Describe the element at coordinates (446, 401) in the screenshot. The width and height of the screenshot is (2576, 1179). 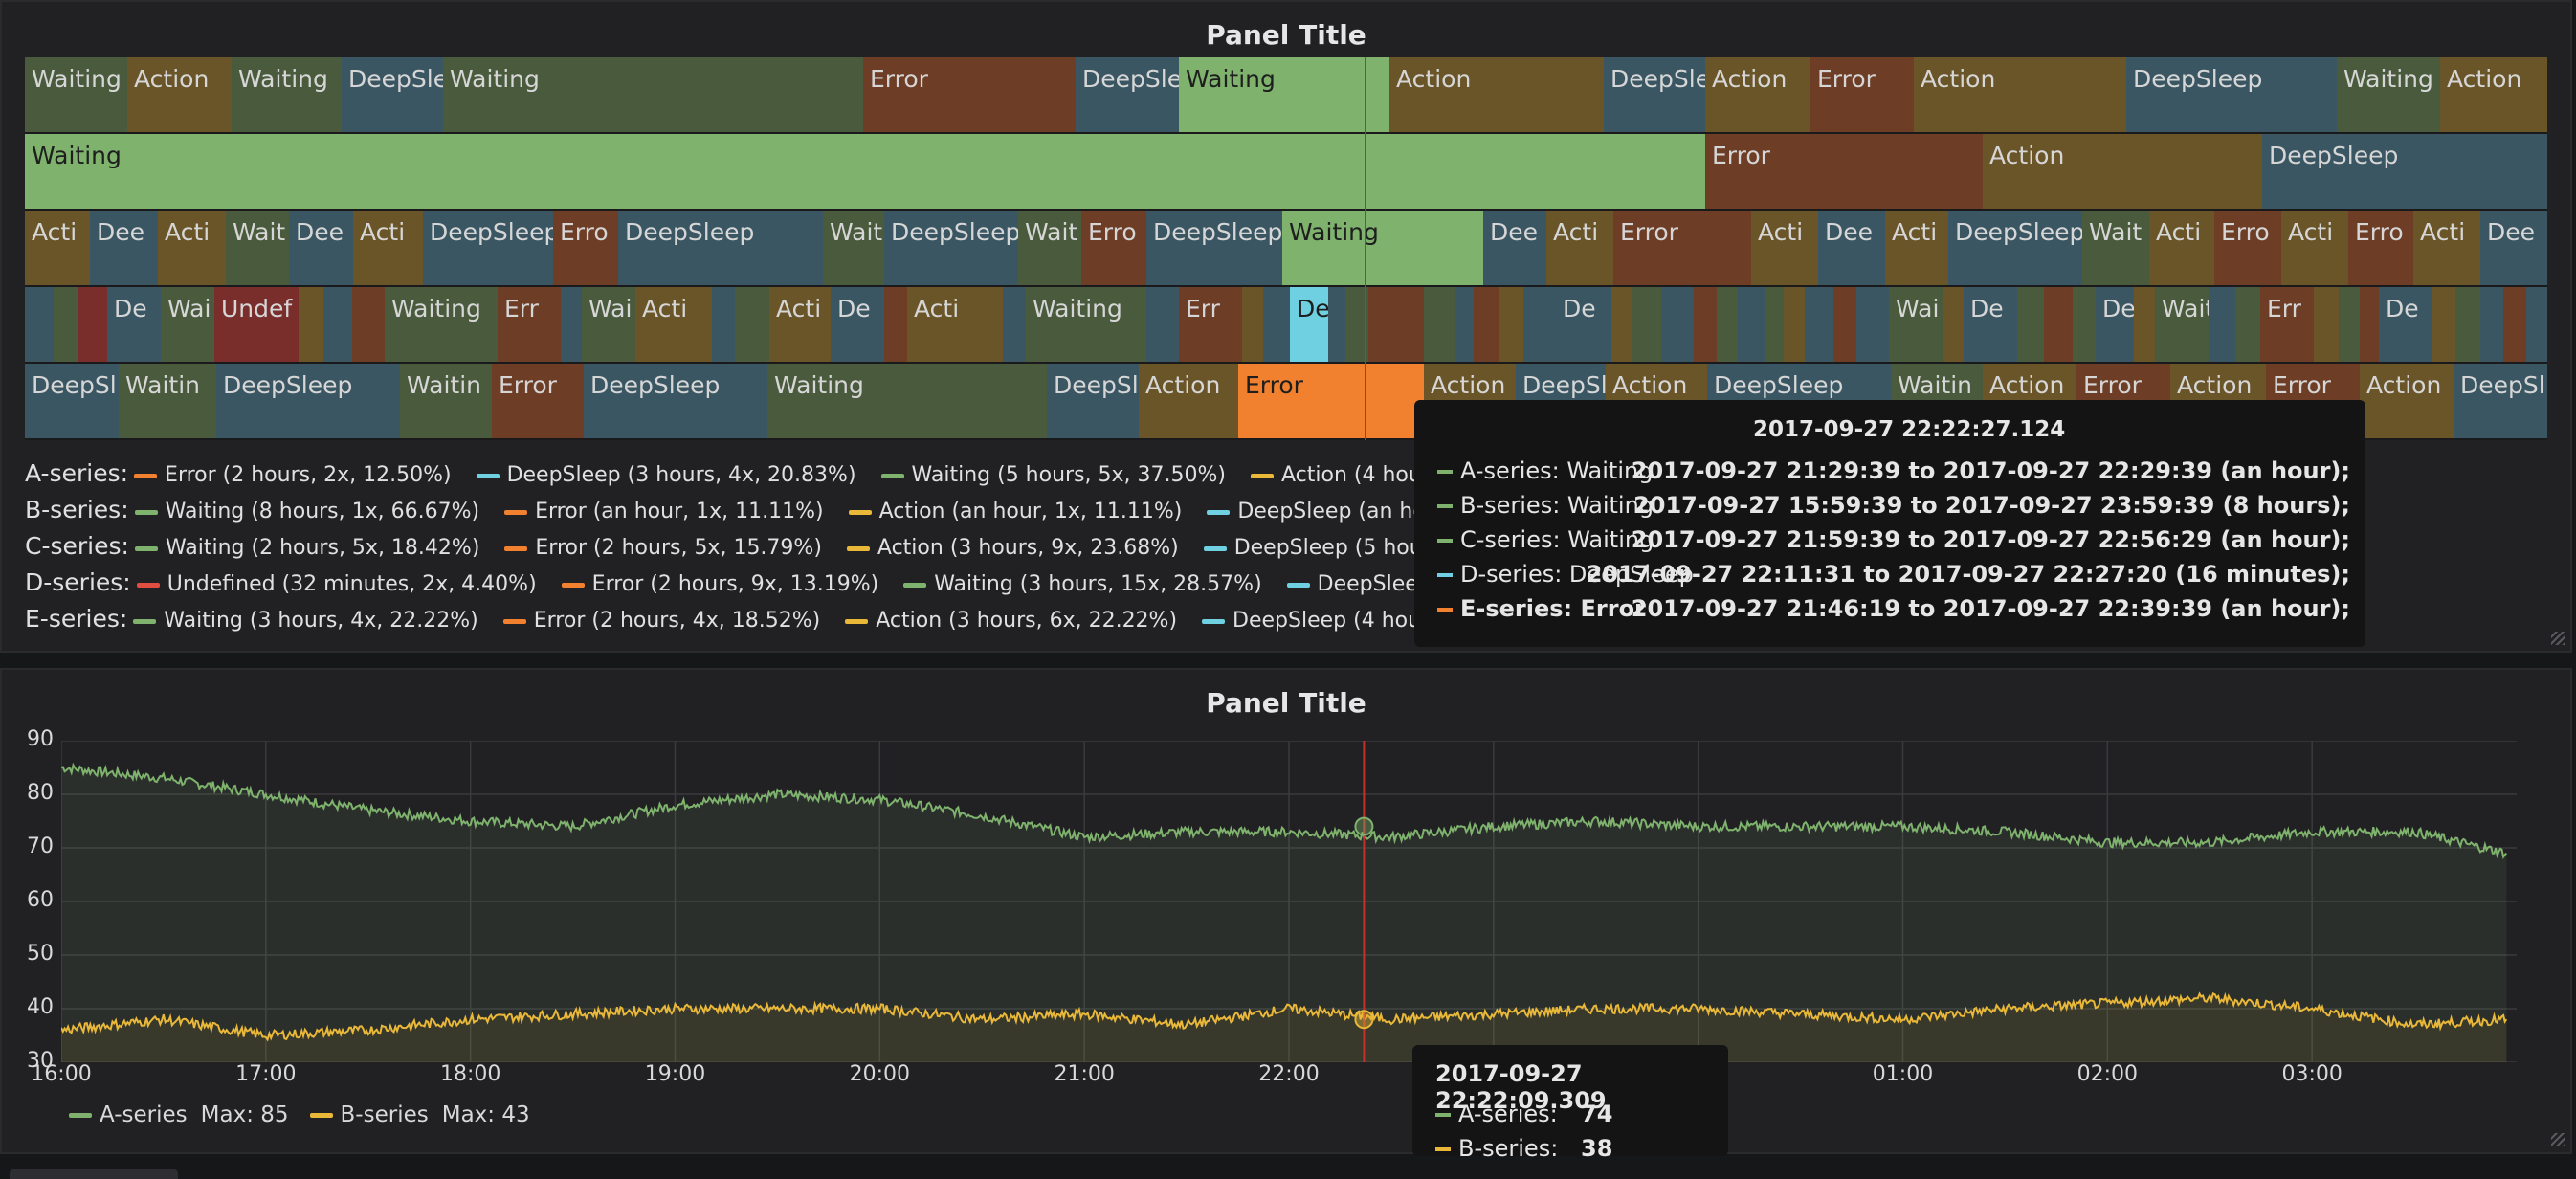
I see `timeline-segment: Waitin` at that location.